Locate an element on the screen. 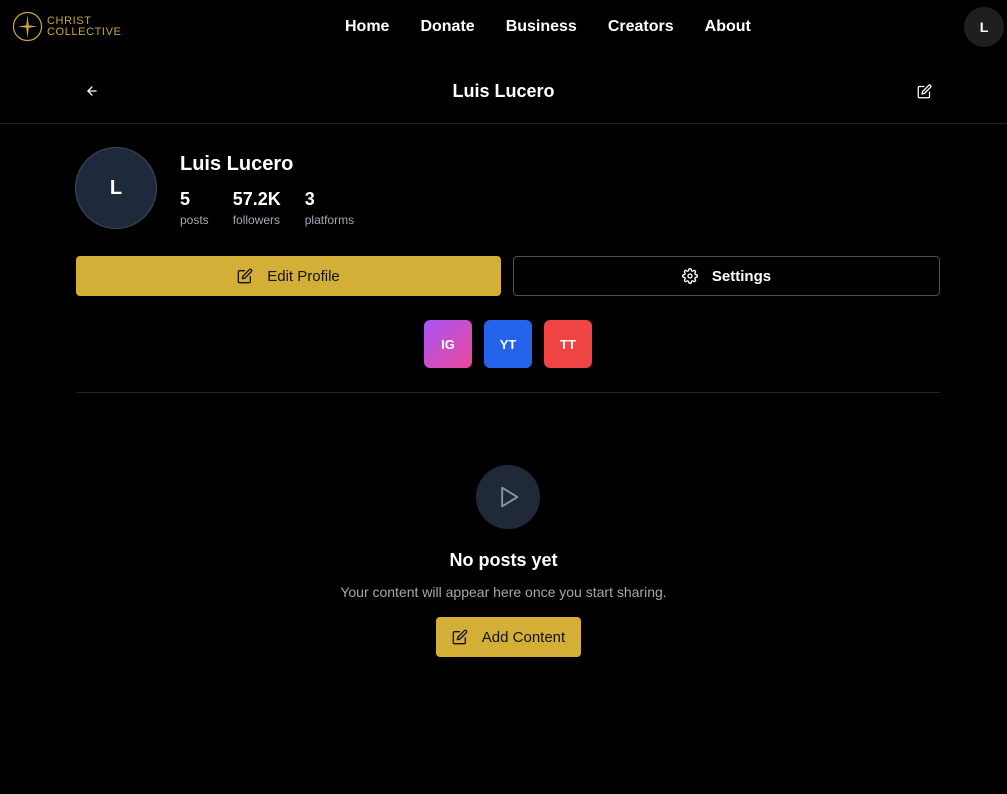  play-icon is located at coordinates (510, 497).